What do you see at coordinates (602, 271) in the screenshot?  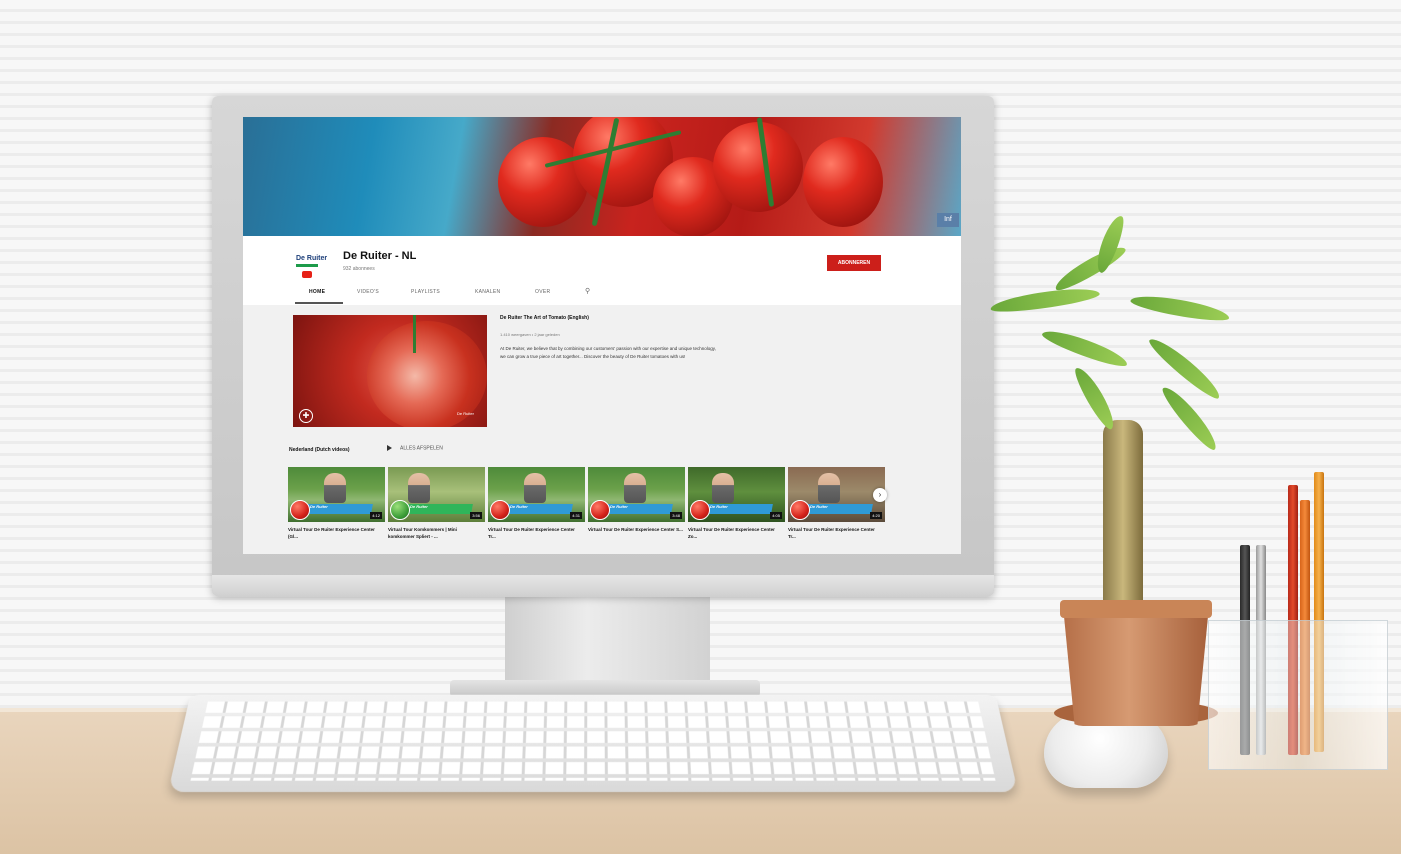 I see `channel-header: De Ruiter De Ruiter - NL 932 abonnees` at bounding box center [602, 271].